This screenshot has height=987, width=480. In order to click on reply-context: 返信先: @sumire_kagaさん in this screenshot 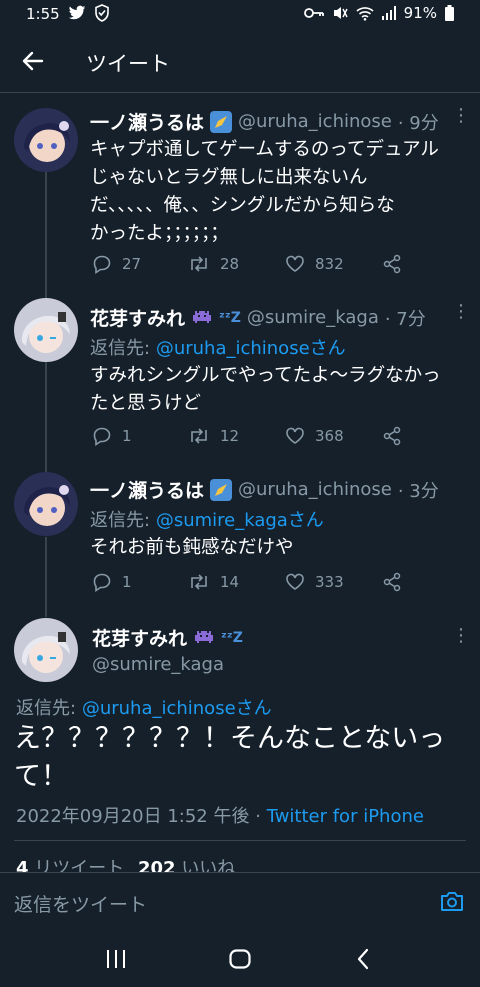, I will do `click(207, 519)`.